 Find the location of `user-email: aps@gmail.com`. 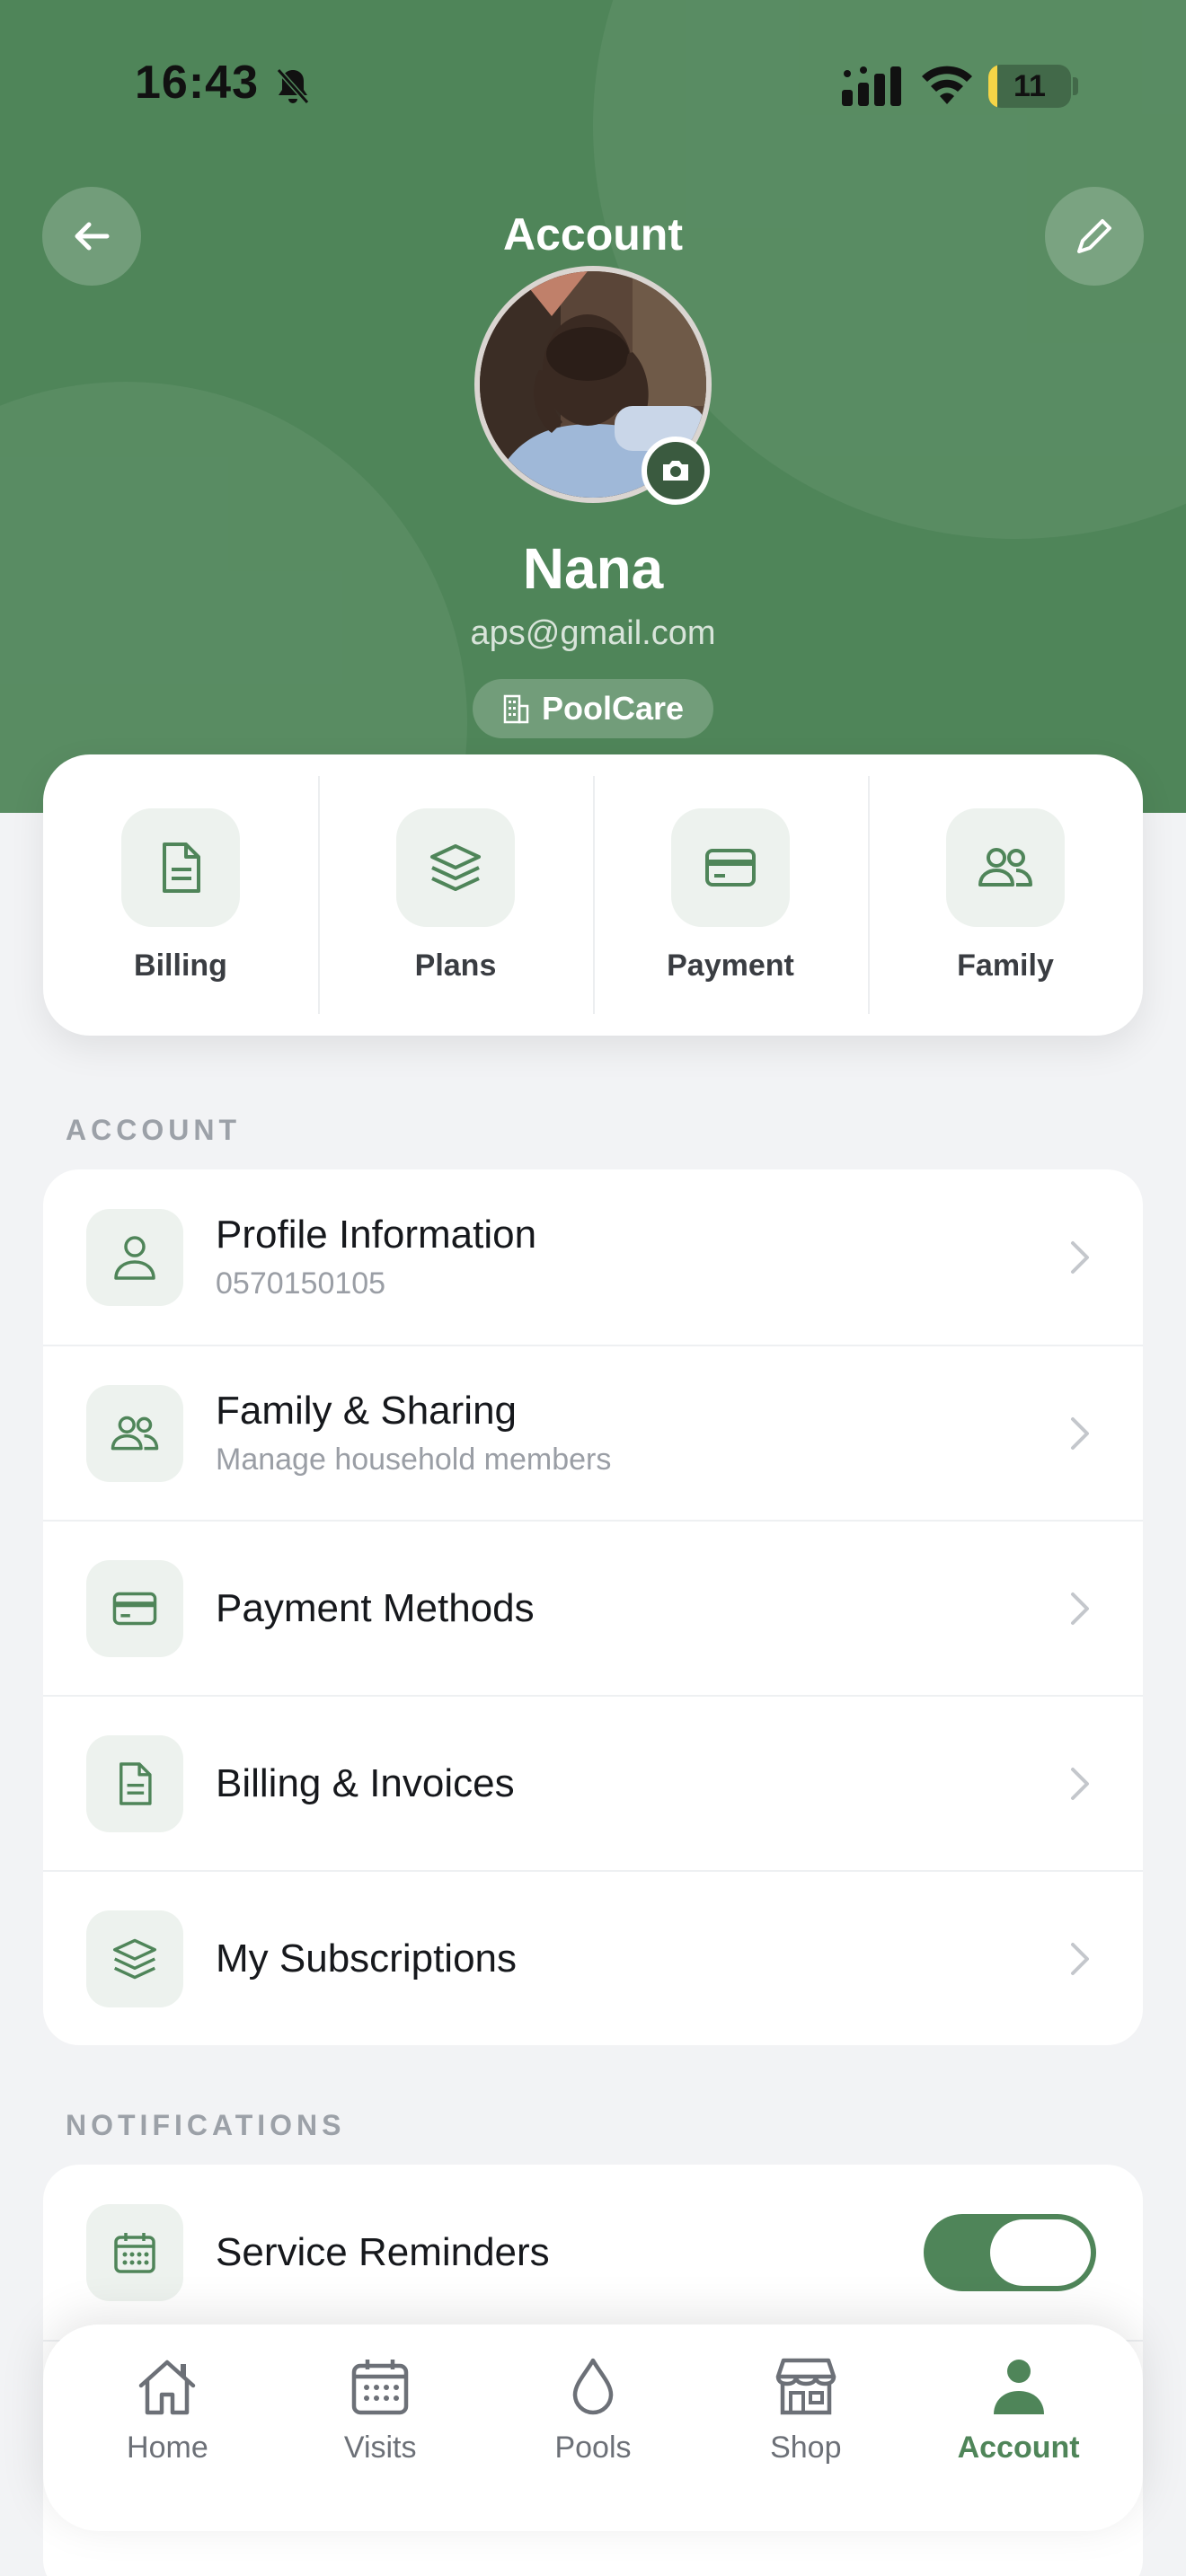

user-email: aps@gmail.com is located at coordinates (593, 633).